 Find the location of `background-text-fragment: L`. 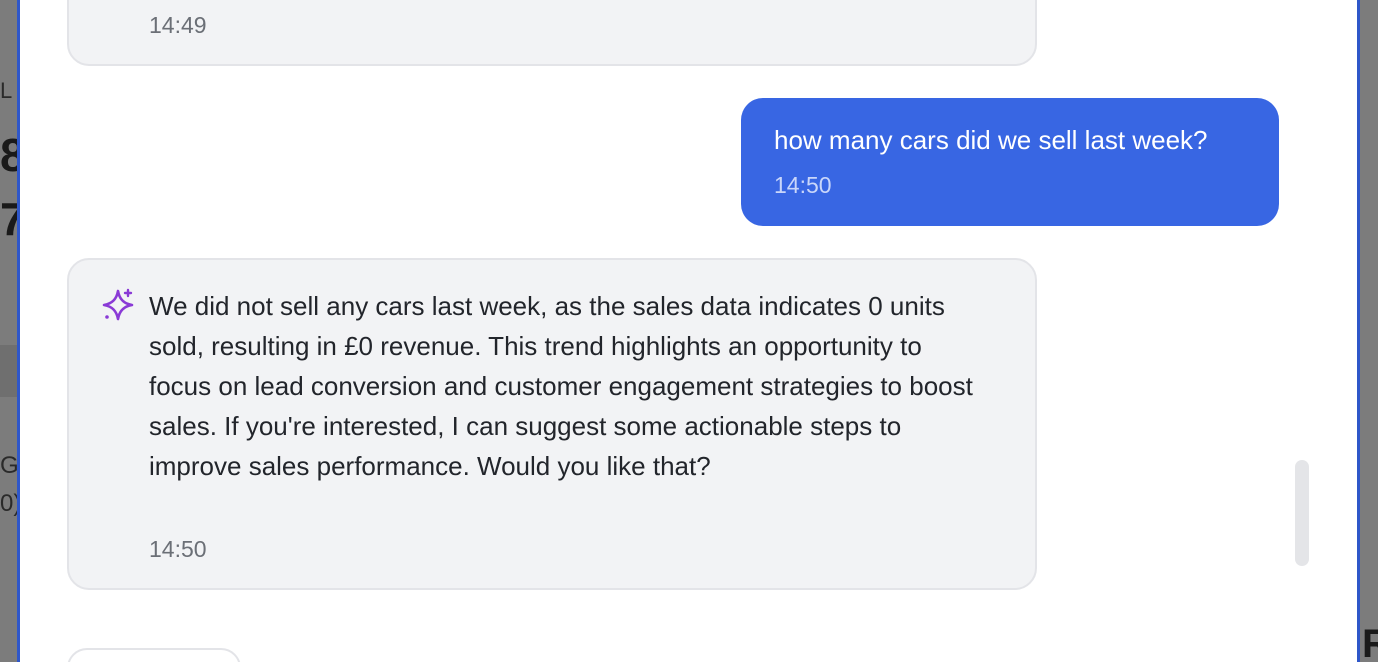

background-text-fragment: L is located at coordinates (6, 90).